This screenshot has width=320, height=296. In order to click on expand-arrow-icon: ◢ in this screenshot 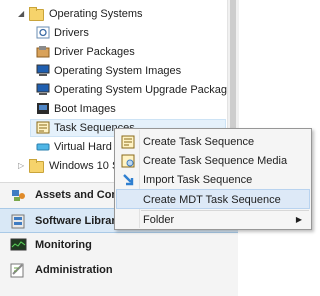, I will do `click(22, 14)`.